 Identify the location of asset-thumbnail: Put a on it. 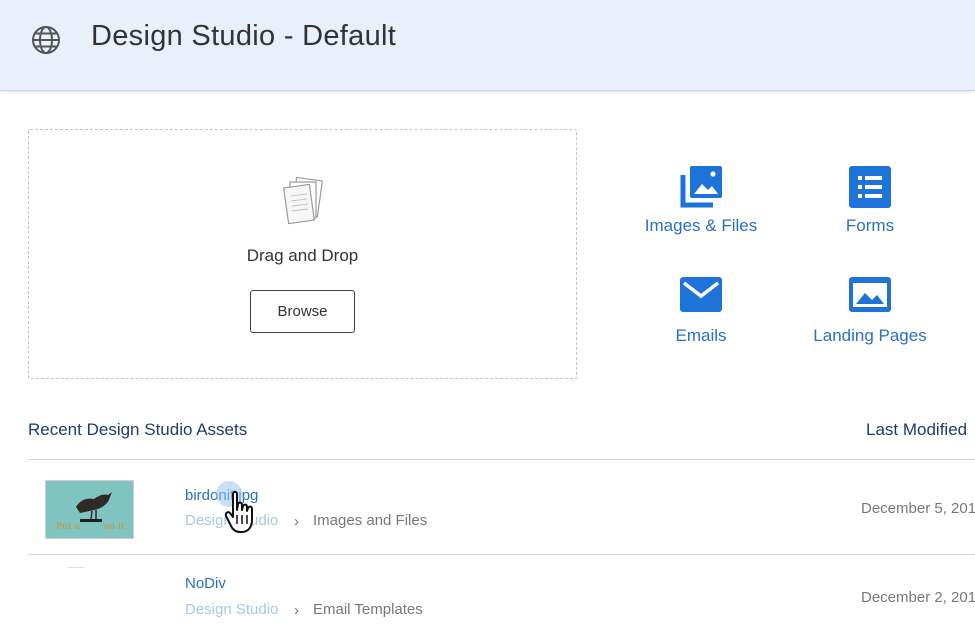
(89, 509).